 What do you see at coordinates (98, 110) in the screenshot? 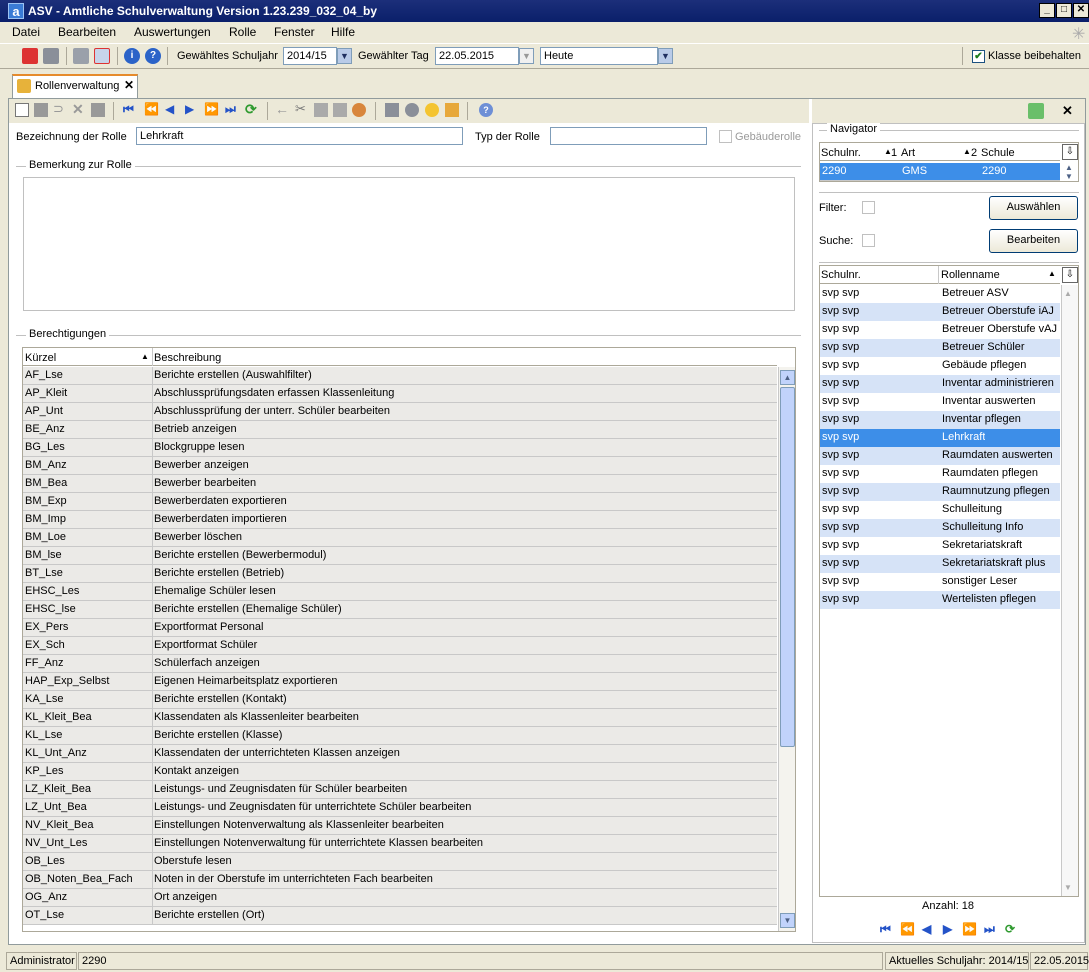
I see `comment-icon` at bounding box center [98, 110].